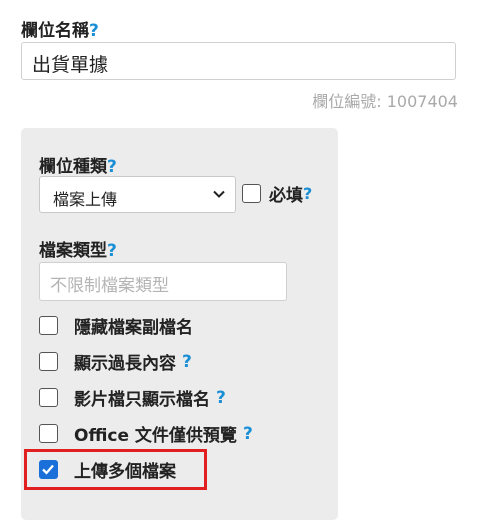  What do you see at coordinates (251, 193) in the screenshot?
I see `required-checkbox` at bounding box center [251, 193].